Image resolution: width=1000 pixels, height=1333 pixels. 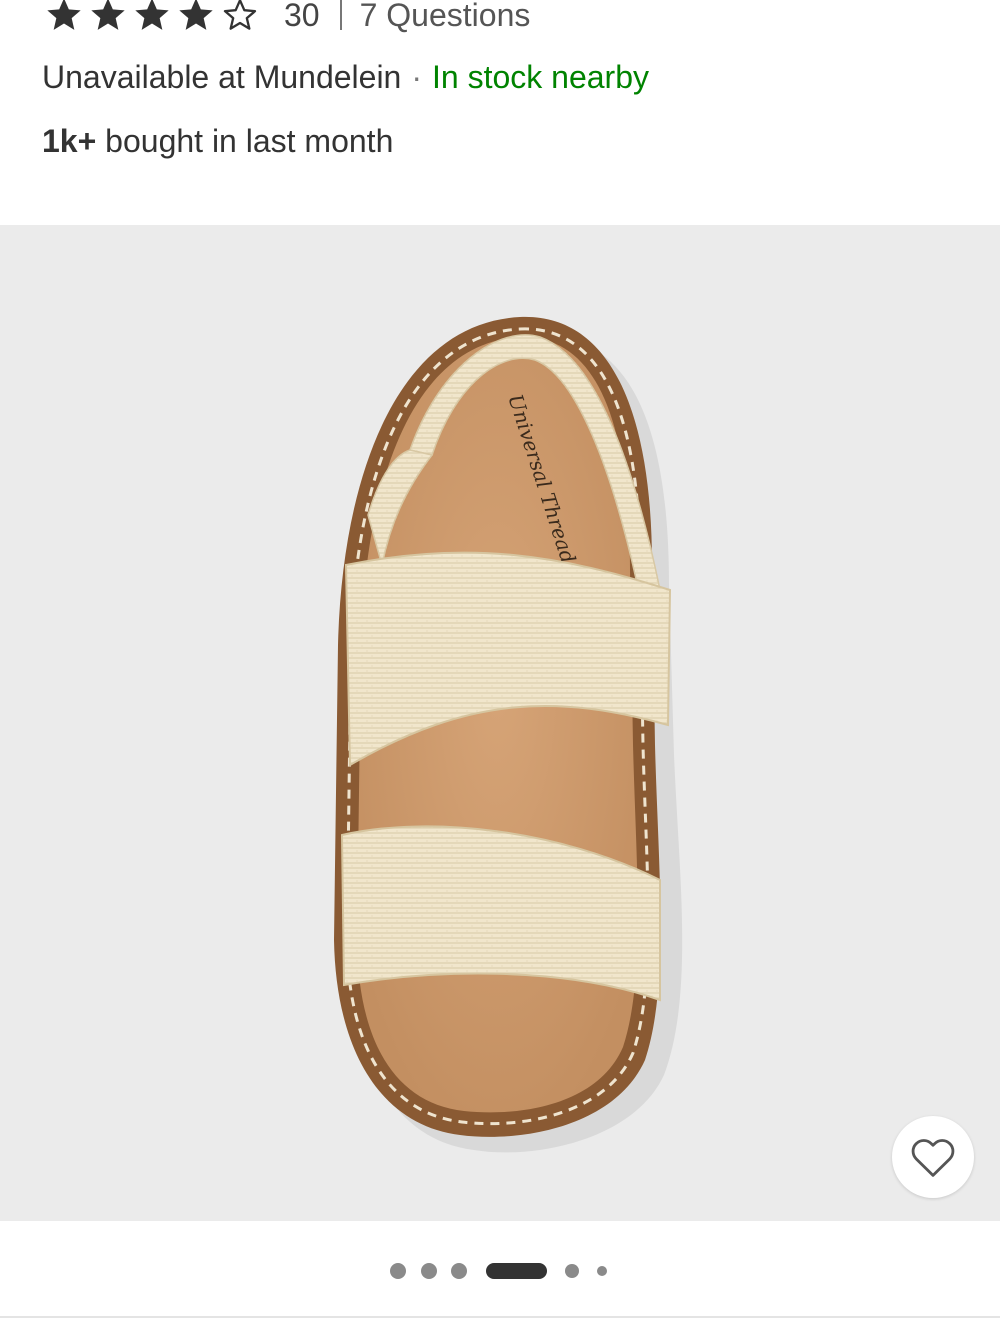 I want to click on store-availability: Unavailable at Mundelein, so click(x=221, y=77).